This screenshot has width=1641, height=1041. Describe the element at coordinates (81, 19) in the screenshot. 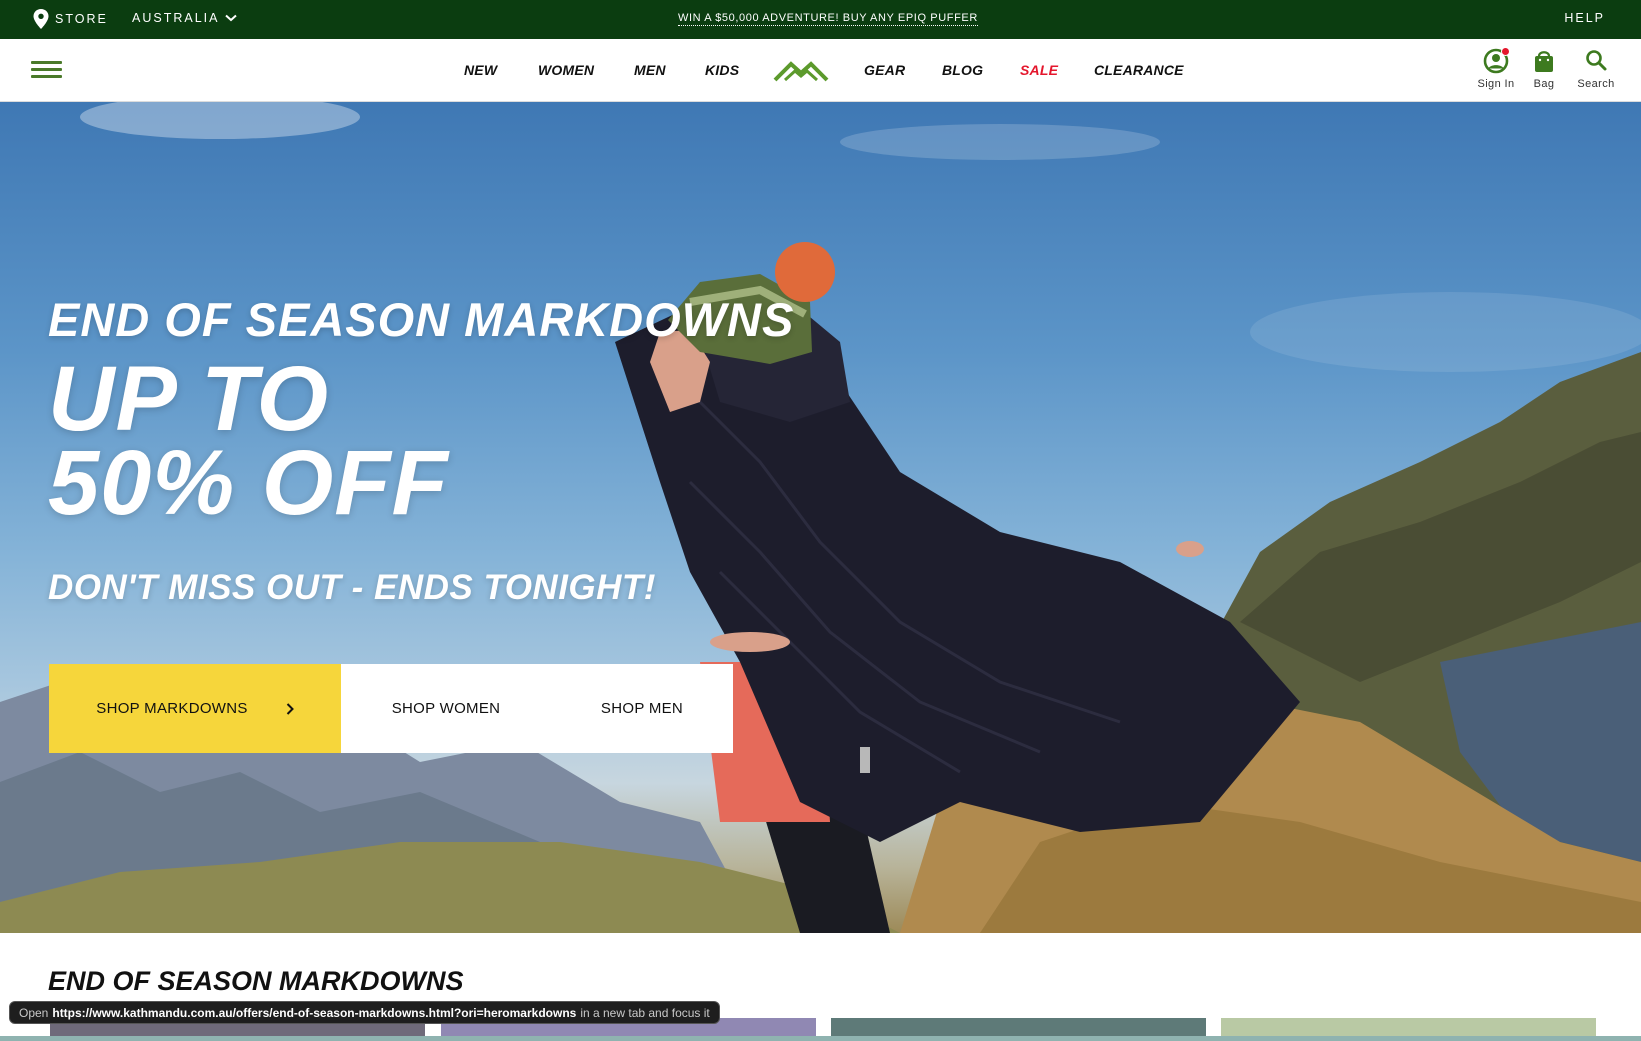

I see `store-label: STORE` at that location.